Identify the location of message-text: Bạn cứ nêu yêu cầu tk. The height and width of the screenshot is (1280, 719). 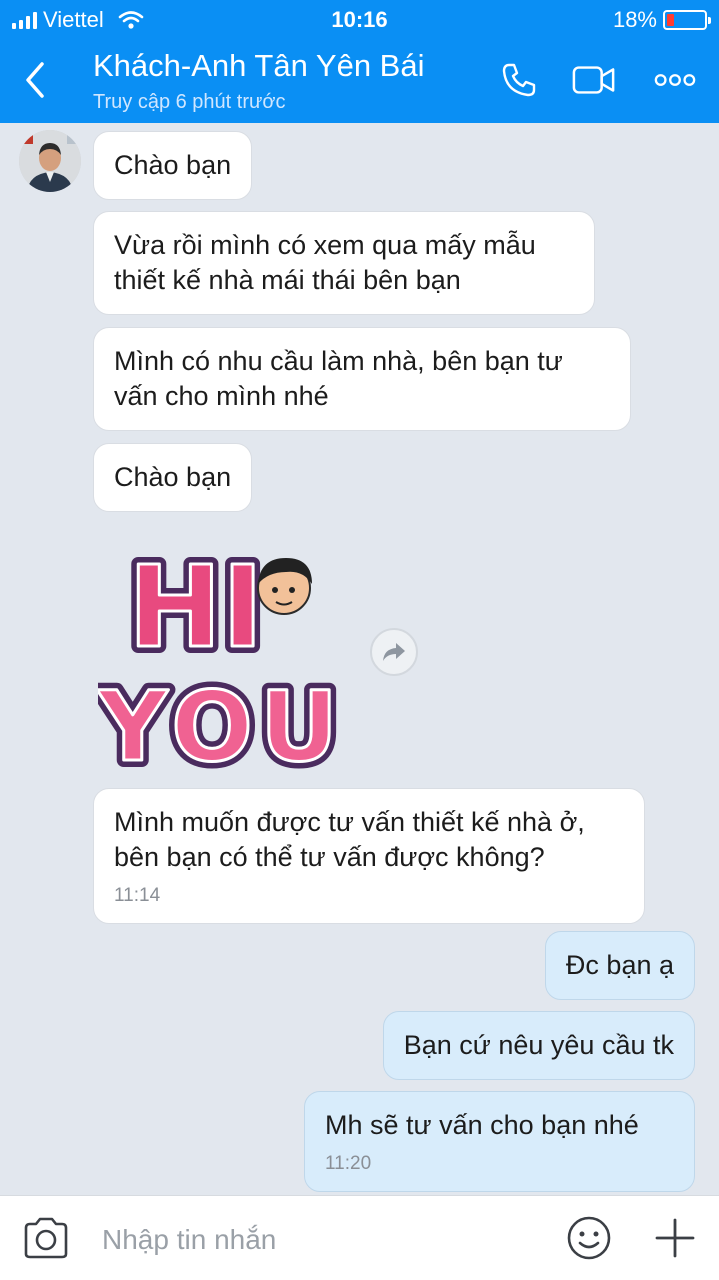
(538, 1045).